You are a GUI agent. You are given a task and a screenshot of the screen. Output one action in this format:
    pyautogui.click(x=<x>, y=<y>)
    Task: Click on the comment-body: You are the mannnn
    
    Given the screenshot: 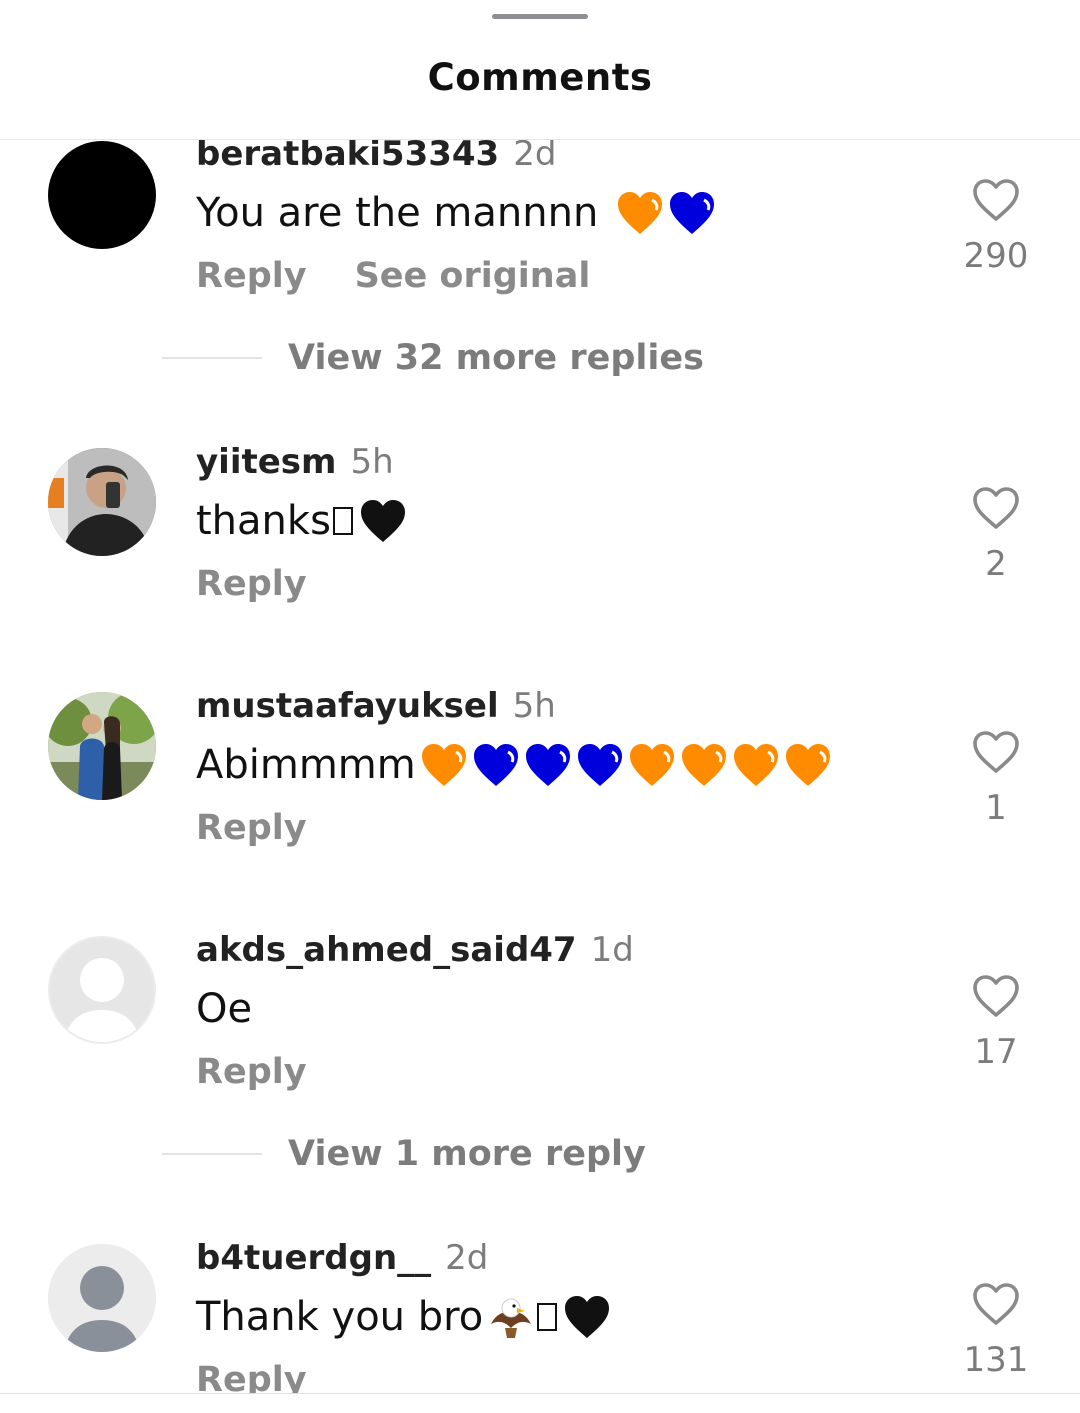 What is the action you would take?
    pyautogui.click(x=397, y=213)
    